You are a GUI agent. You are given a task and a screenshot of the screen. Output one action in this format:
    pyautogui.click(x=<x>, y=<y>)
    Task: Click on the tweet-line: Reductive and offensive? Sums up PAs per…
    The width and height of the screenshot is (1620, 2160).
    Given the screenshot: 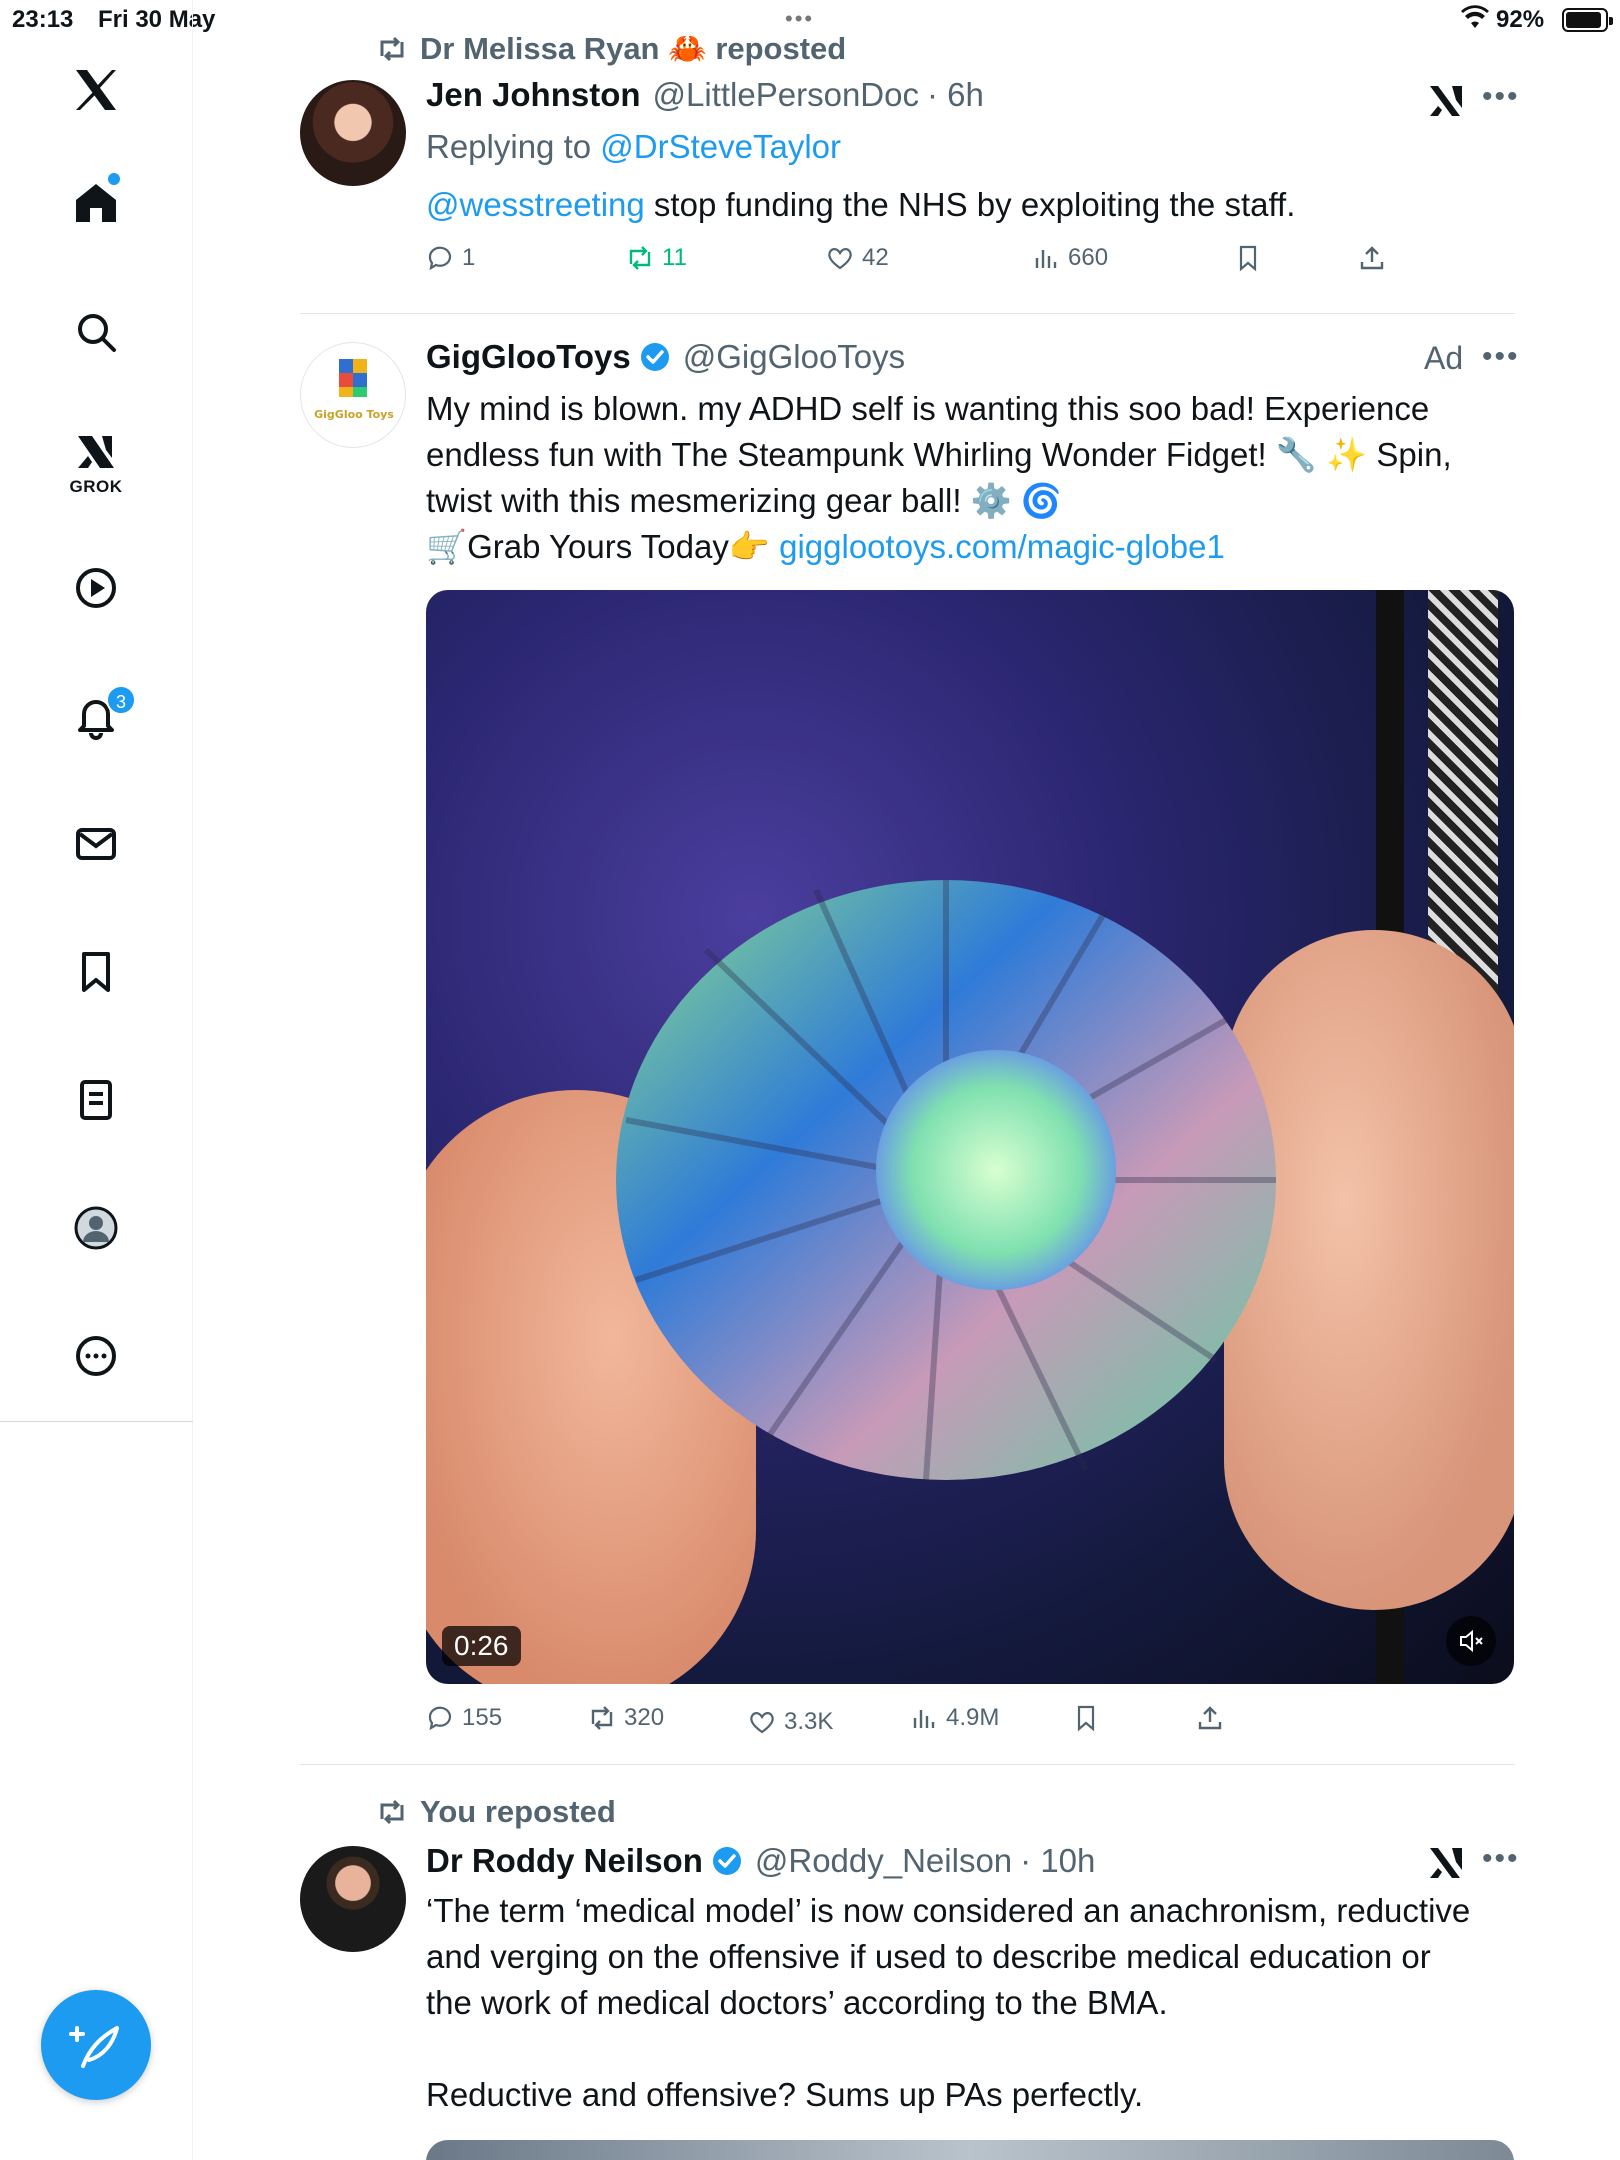 What is the action you would take?
    pyautogui.click(x=785, y=2094)
    